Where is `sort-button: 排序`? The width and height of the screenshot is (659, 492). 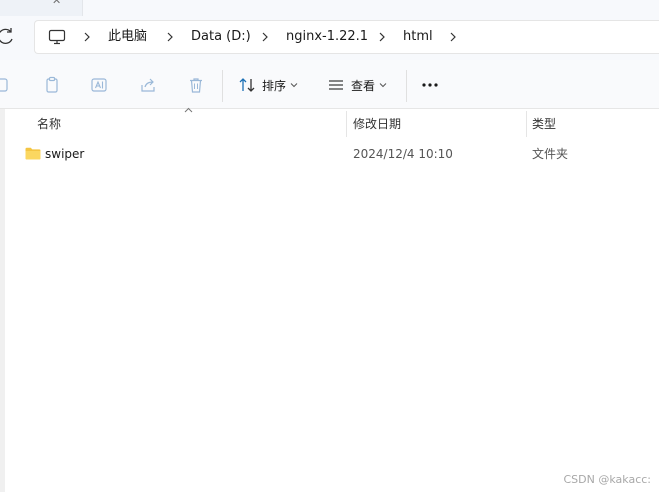
sort-button: 排序 is located at coordinates (268, 85).